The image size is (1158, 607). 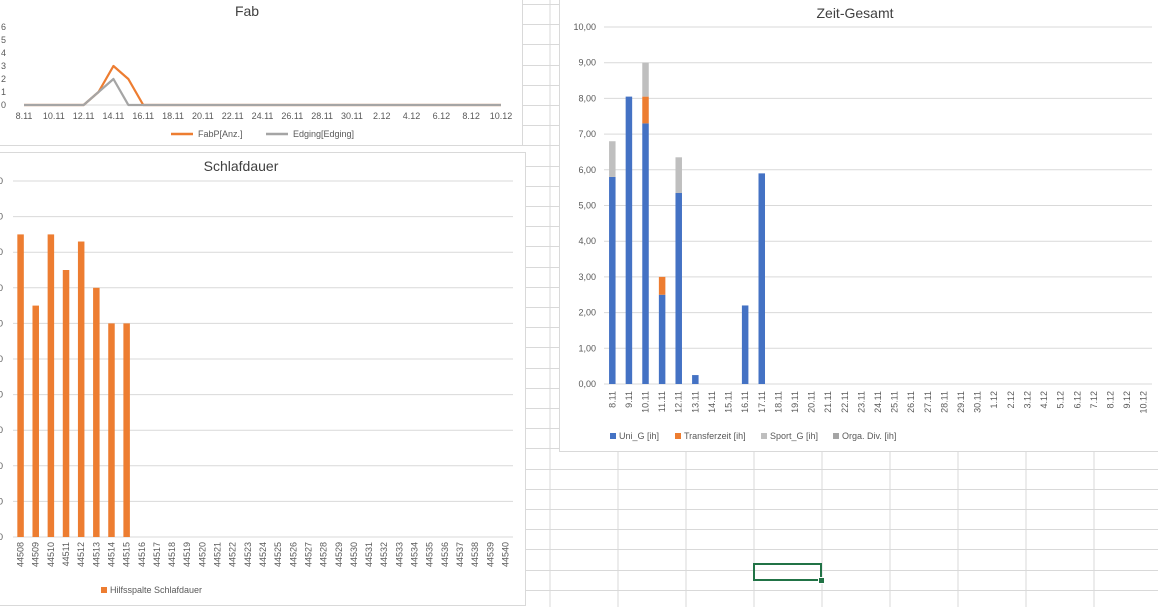 I want to click on legend-label: Orga. Div. [ih], so click(x=869, y=436).